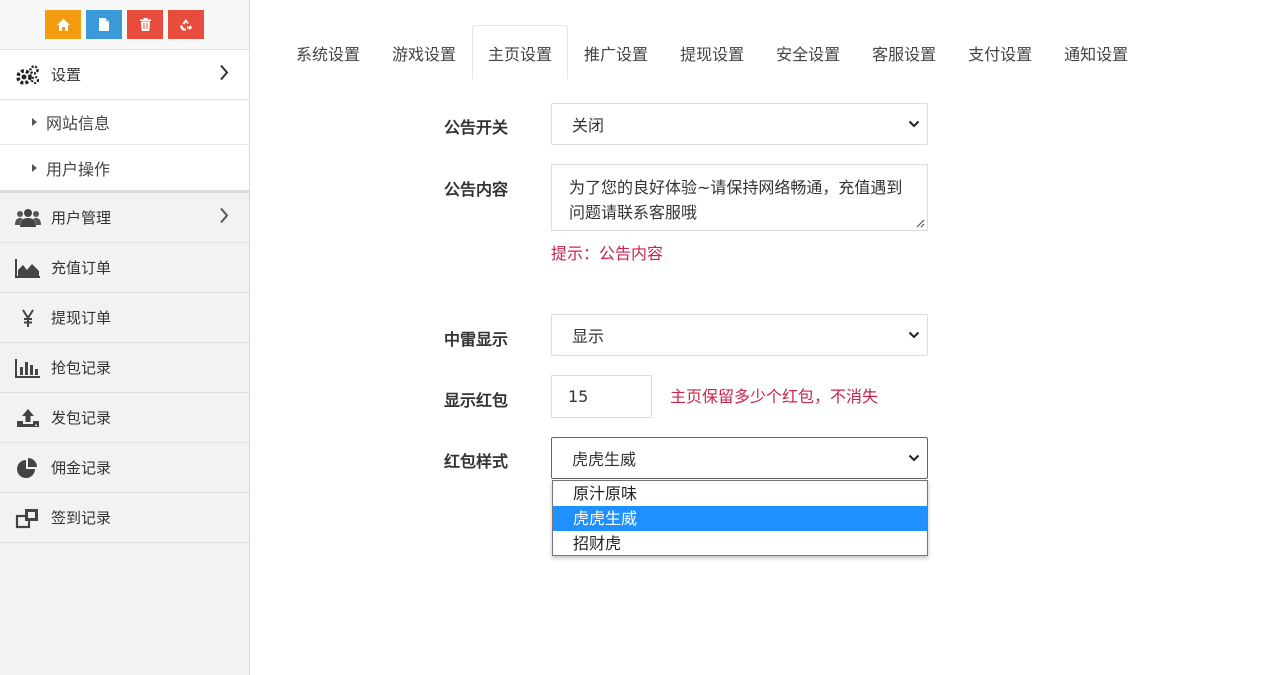  Describe the element at coordinates (78, 123) in the screenshot. I see `sidebar-subitem-label: 网站信息` at that location.